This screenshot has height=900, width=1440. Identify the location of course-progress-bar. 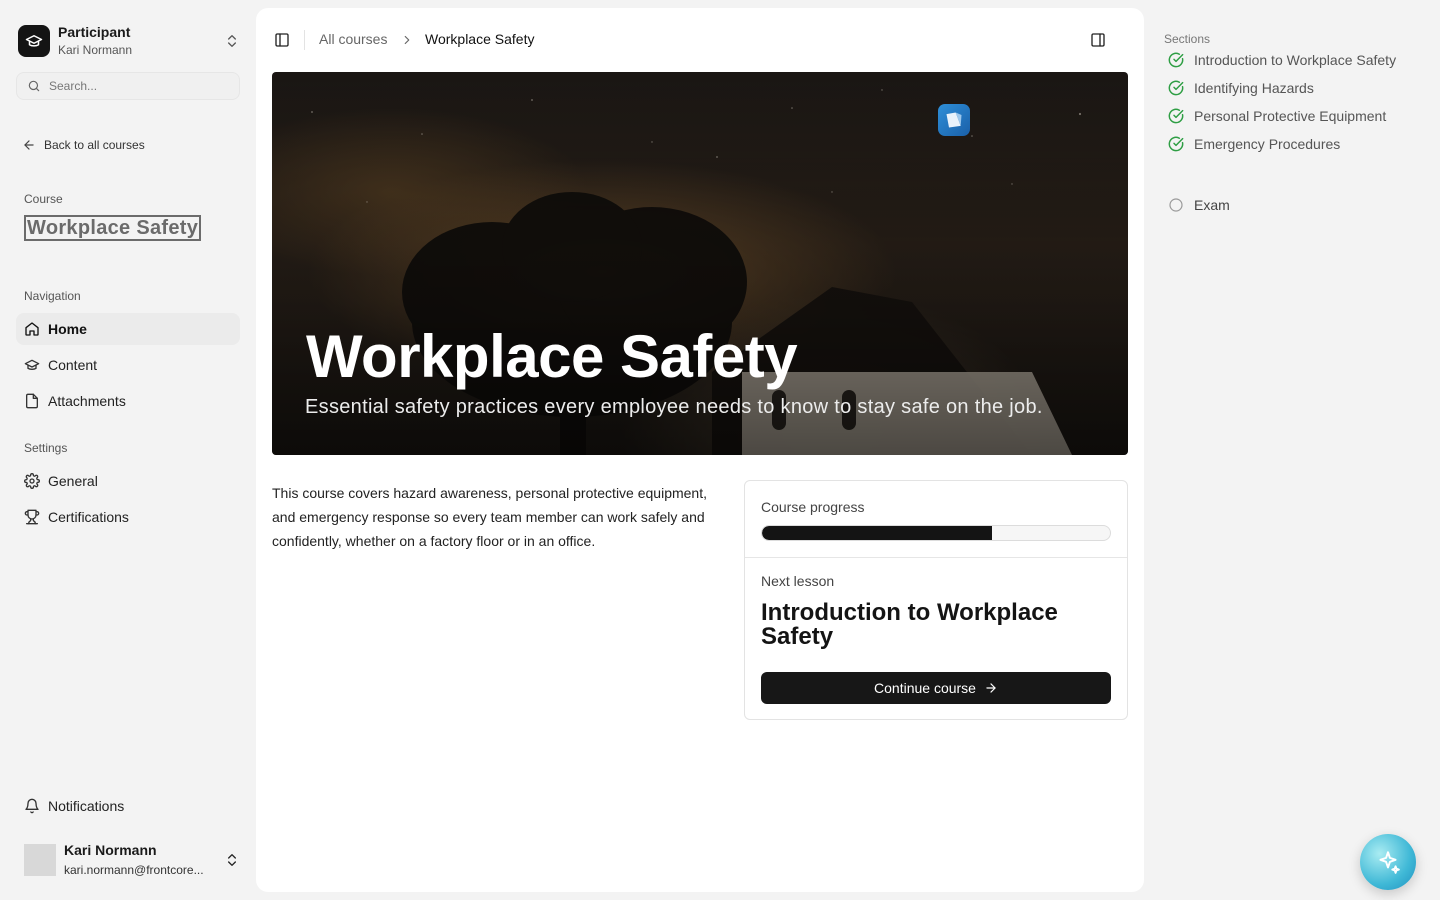
(936, 533).